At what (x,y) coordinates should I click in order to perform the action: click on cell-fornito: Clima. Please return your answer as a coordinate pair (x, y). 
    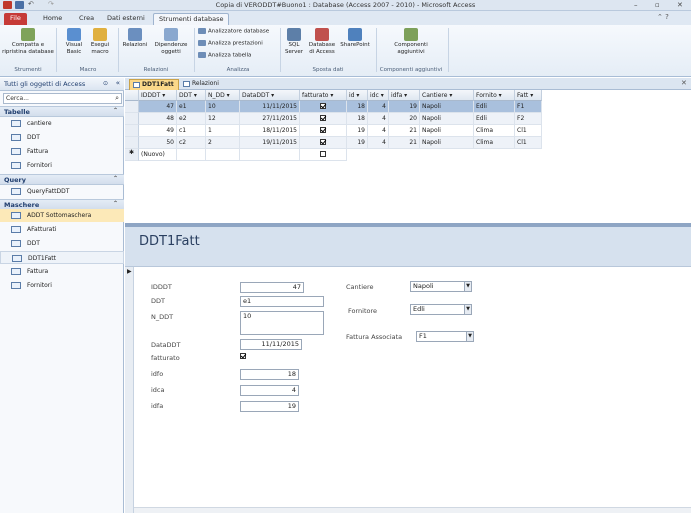
    Looking at the image, I should click on (494, 143).